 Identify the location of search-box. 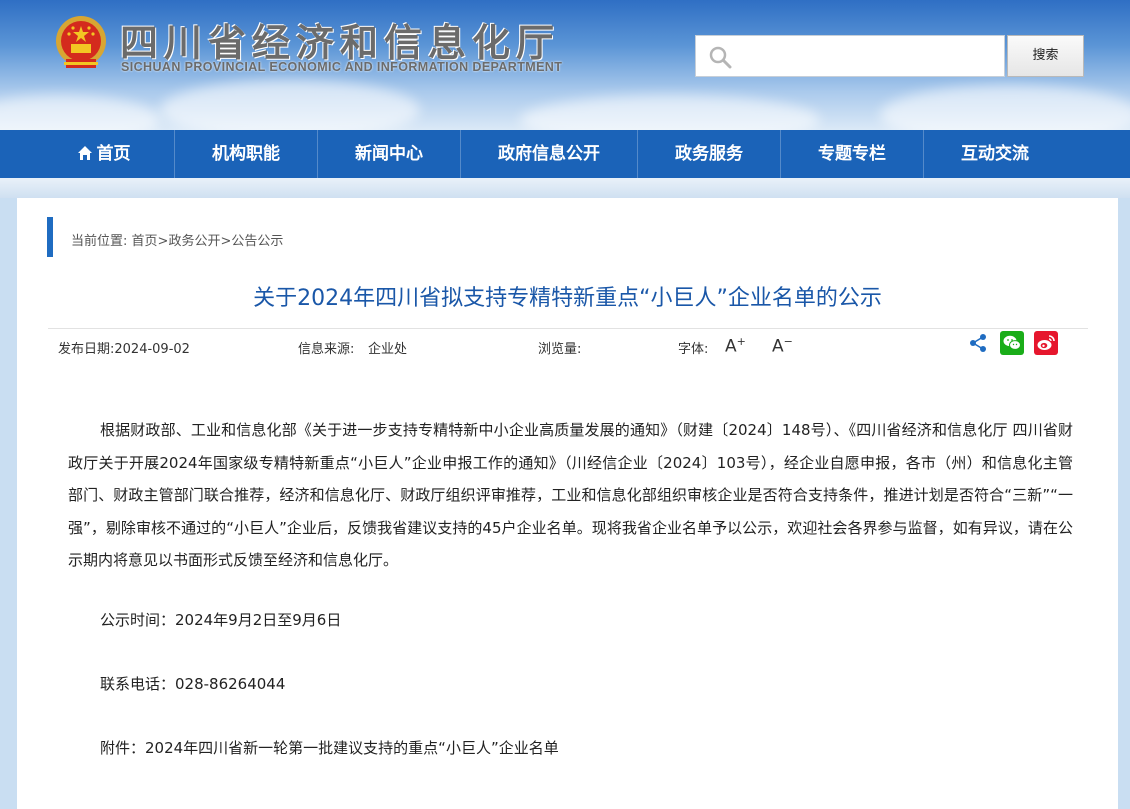
(850, 56).